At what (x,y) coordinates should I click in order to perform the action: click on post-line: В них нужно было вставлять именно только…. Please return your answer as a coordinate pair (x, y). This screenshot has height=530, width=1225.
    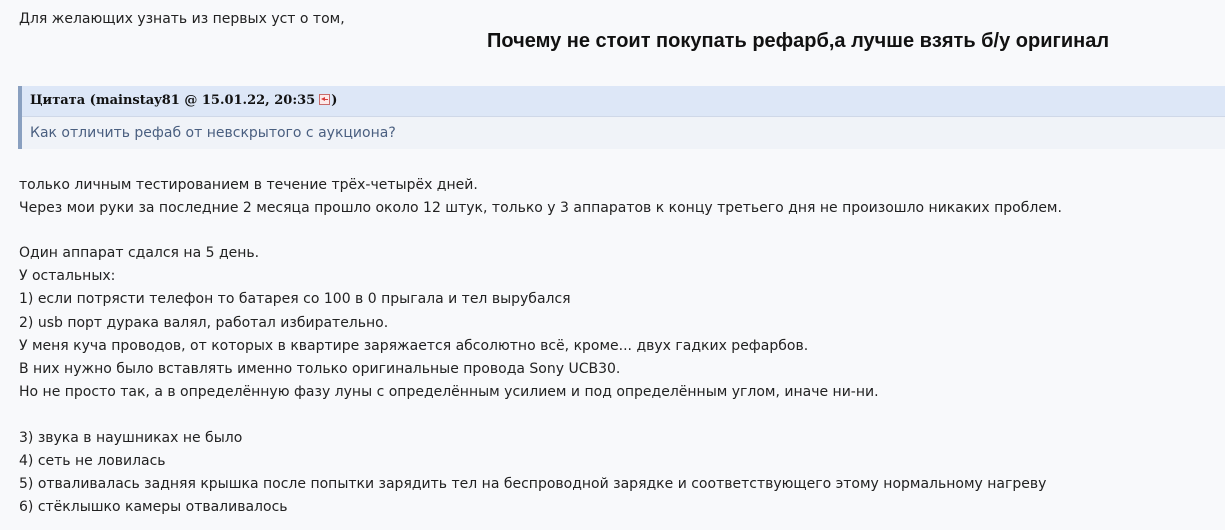
    Looking at the image, I should click on (320, 369).